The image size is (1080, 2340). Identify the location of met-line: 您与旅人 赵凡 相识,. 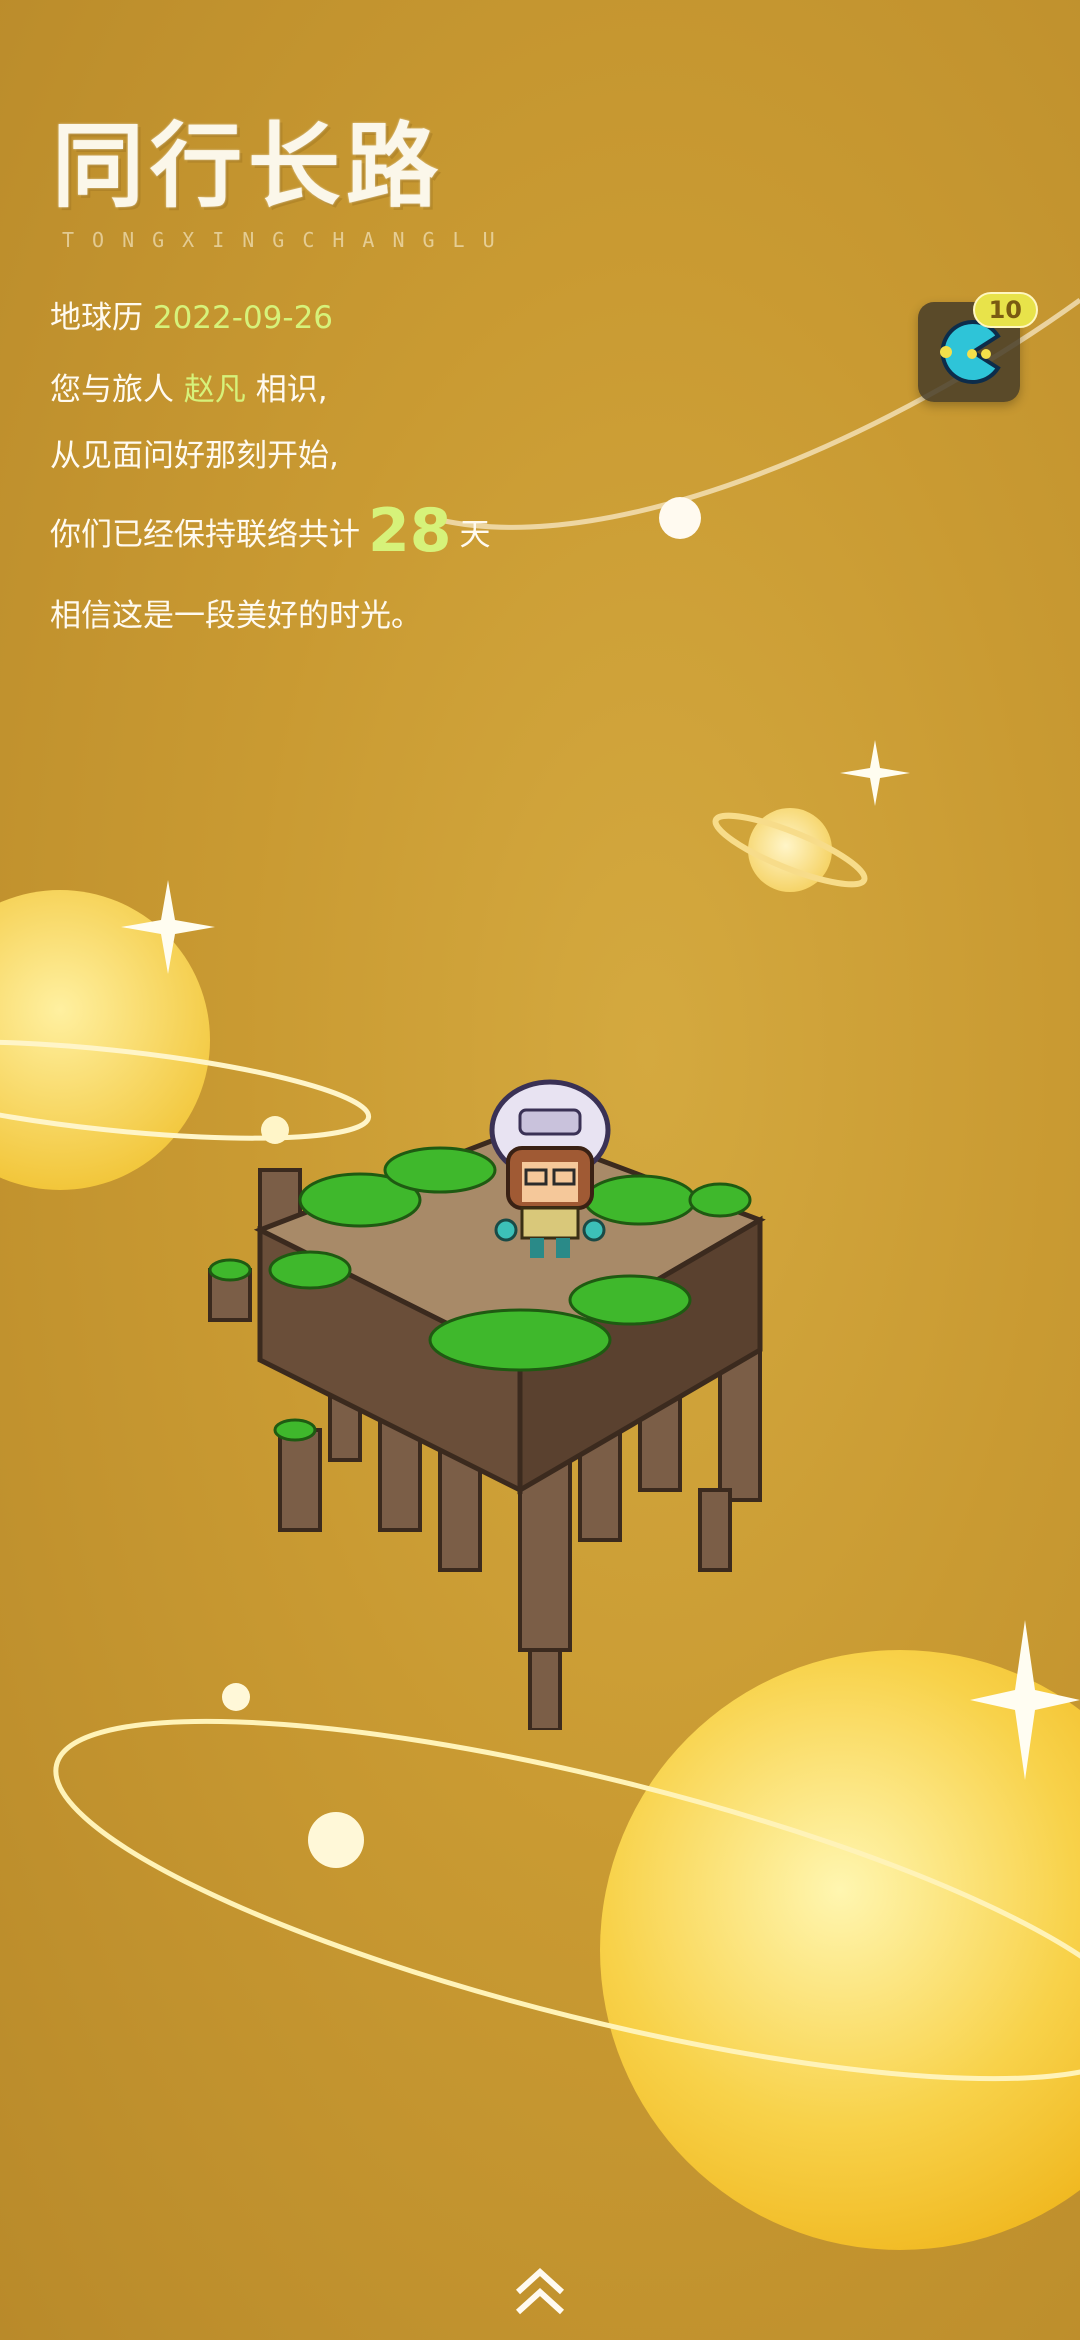
(189, 386).